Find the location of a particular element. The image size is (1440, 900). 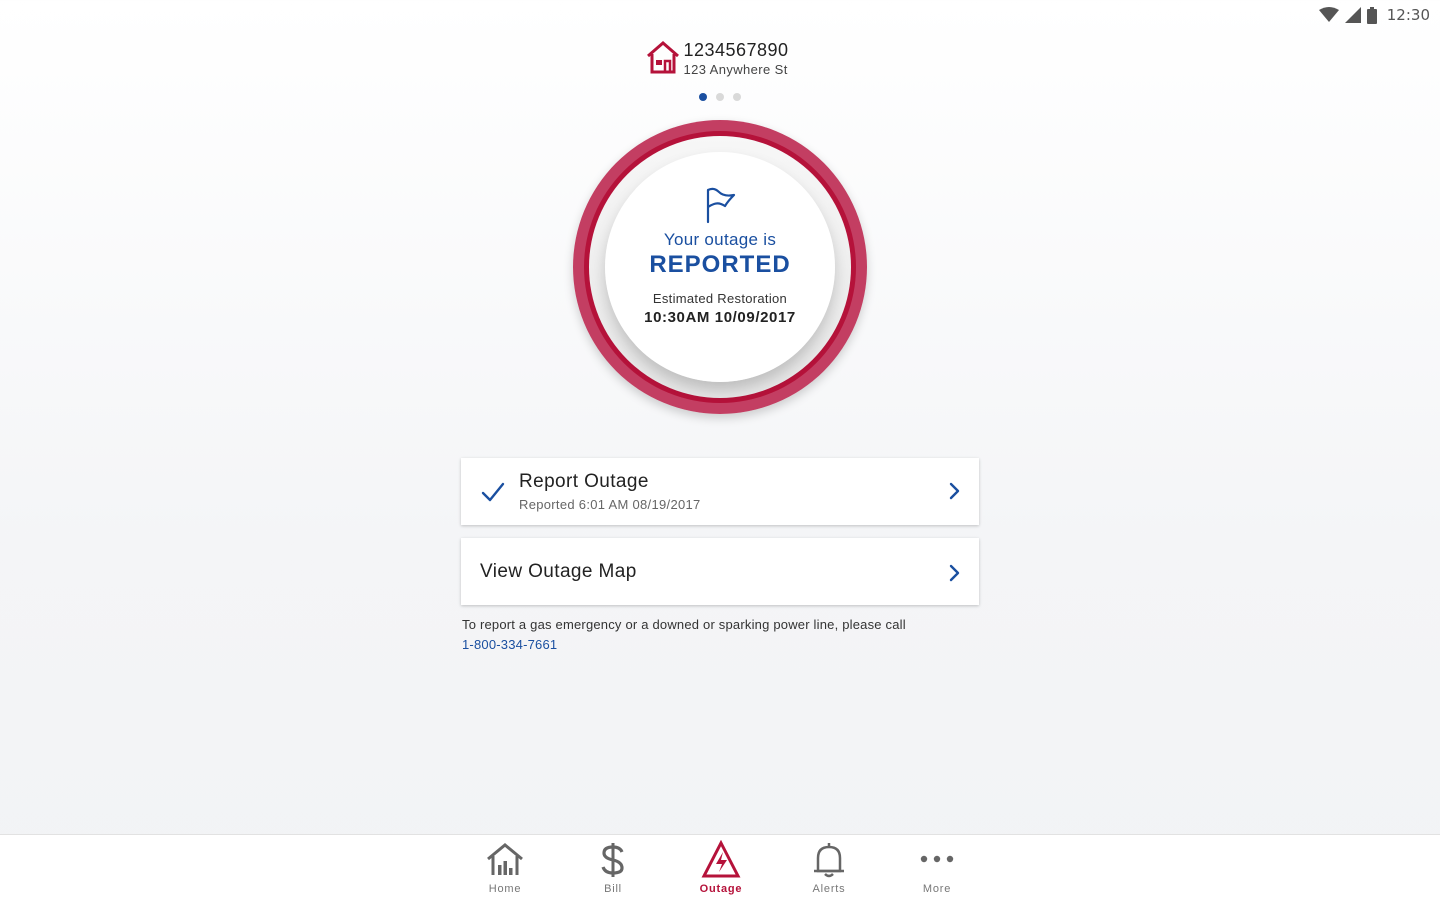

account-header: 1234567890 123 Anywhere St is located at coordinates (720, 58).